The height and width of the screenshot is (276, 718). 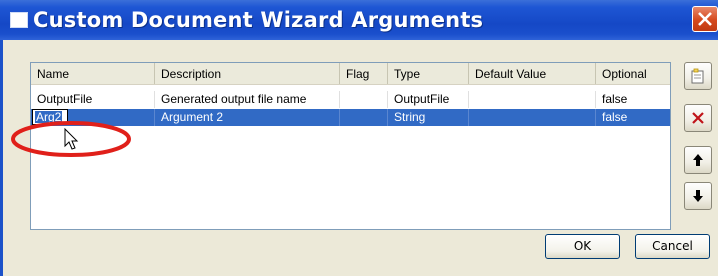 What do you see at coordinates (93, 117) in the screenshot?
I see `cell-name: Arg2` at bounding box center [93, 117].